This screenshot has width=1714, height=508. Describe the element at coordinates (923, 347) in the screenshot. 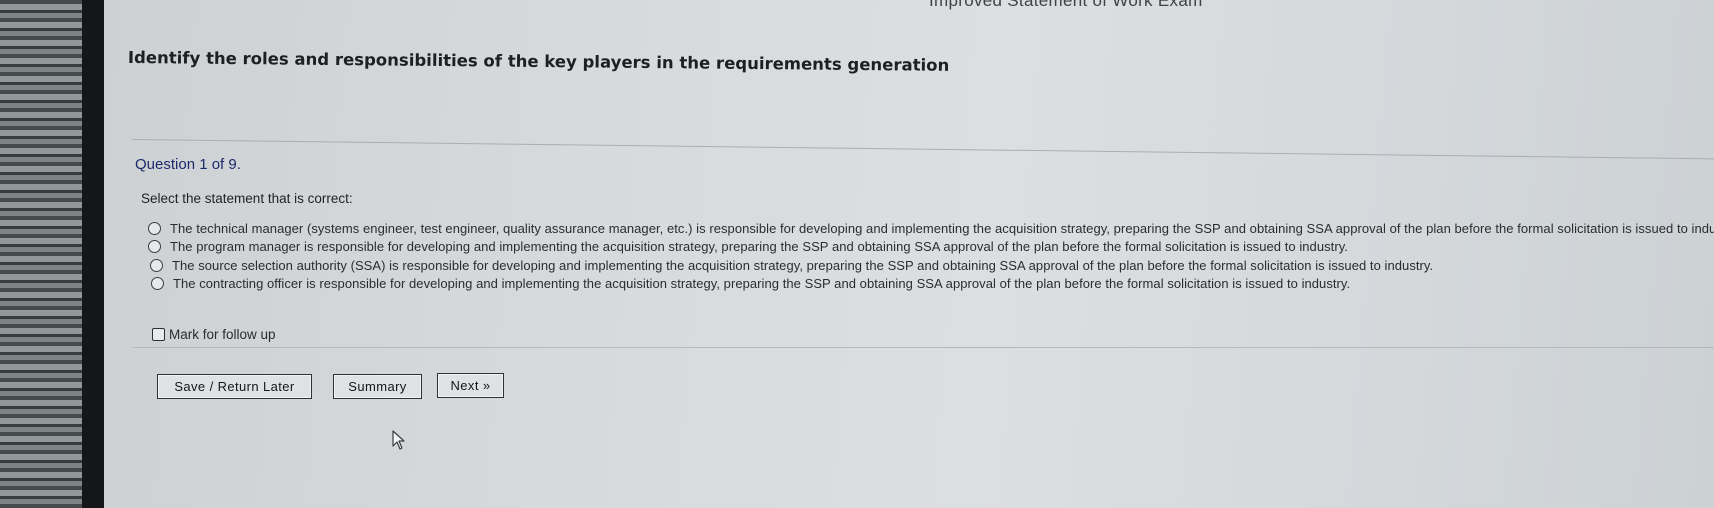

I see `bottom-divider` at that location.